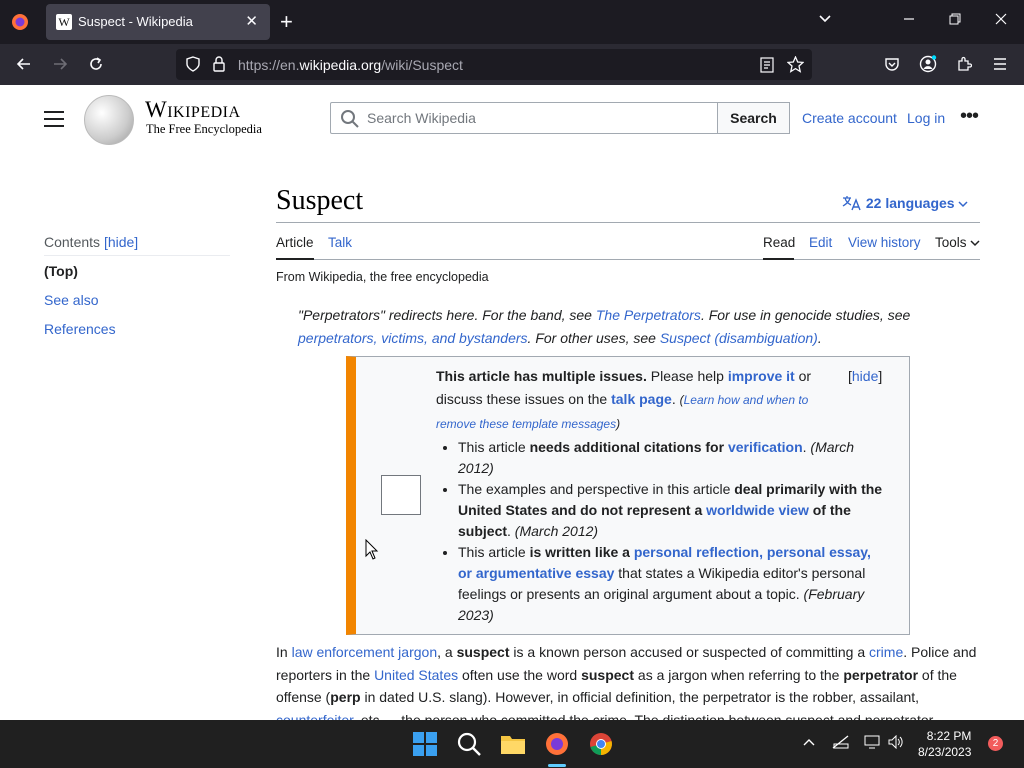  What do you see at coordinates (628, 222) in the screenshot?
I see `title-divider` at bounding box center [628, 222].